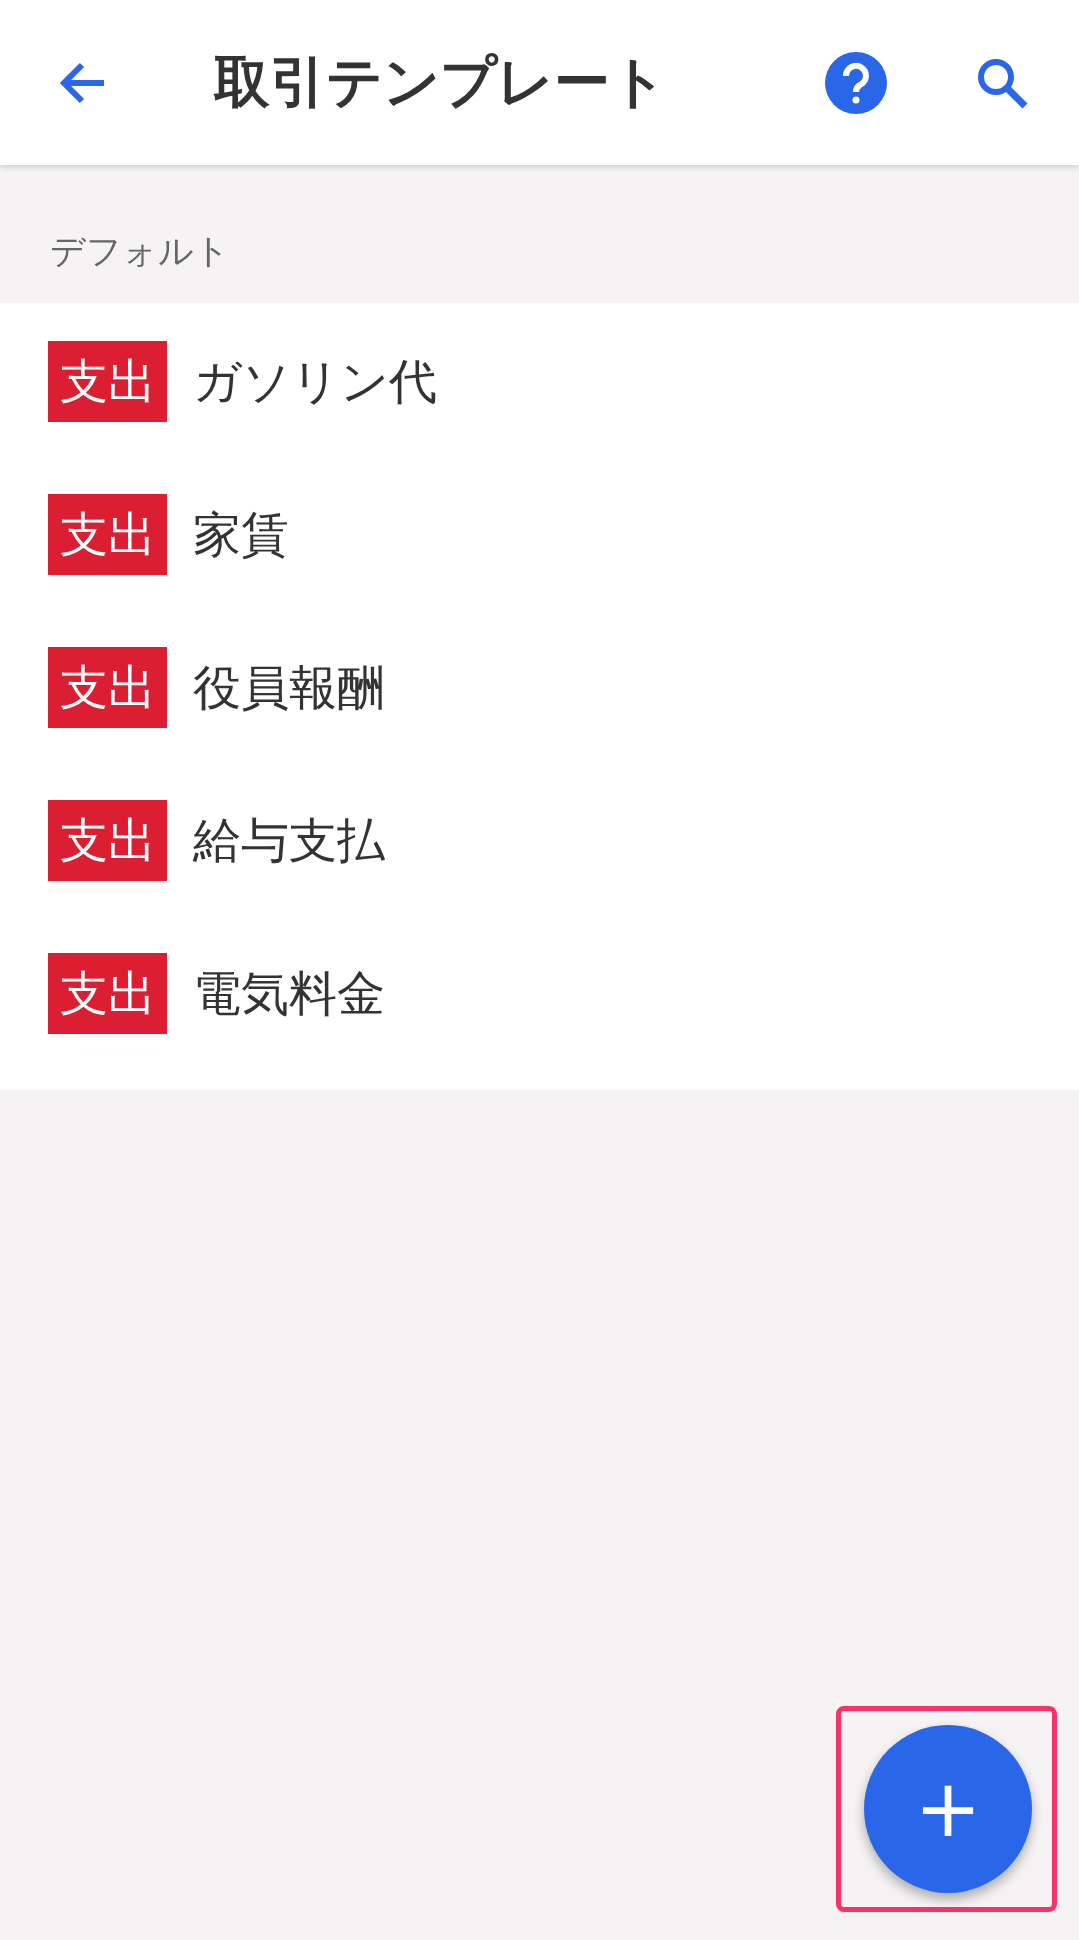 The image size is (1079, 1940). I want to click on help-icon, so click(856, 82).